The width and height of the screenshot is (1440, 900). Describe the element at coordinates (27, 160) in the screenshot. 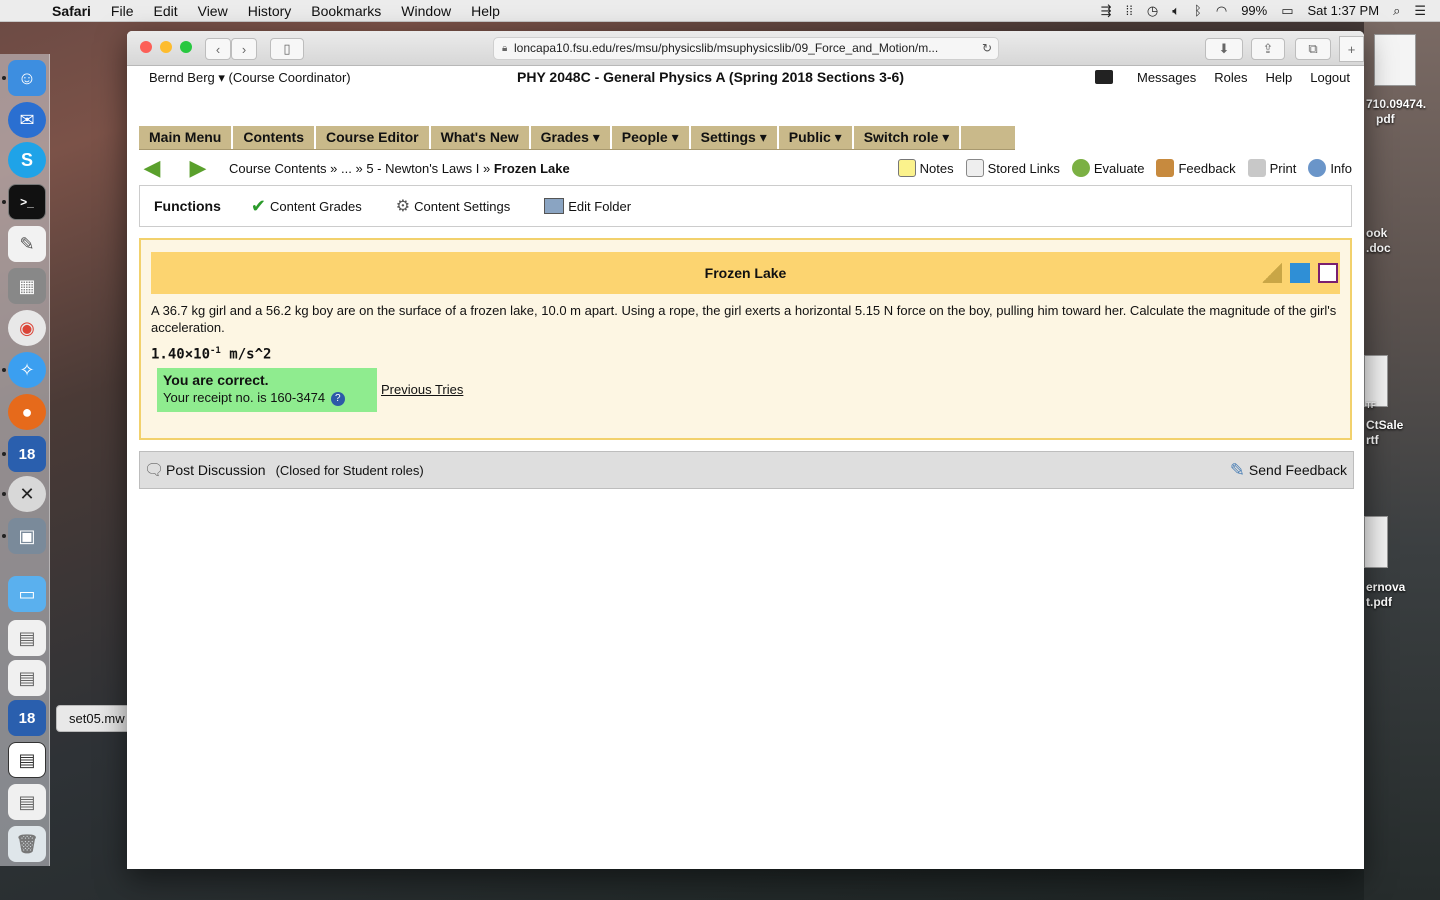

I see `skype-icon: S` at that location.